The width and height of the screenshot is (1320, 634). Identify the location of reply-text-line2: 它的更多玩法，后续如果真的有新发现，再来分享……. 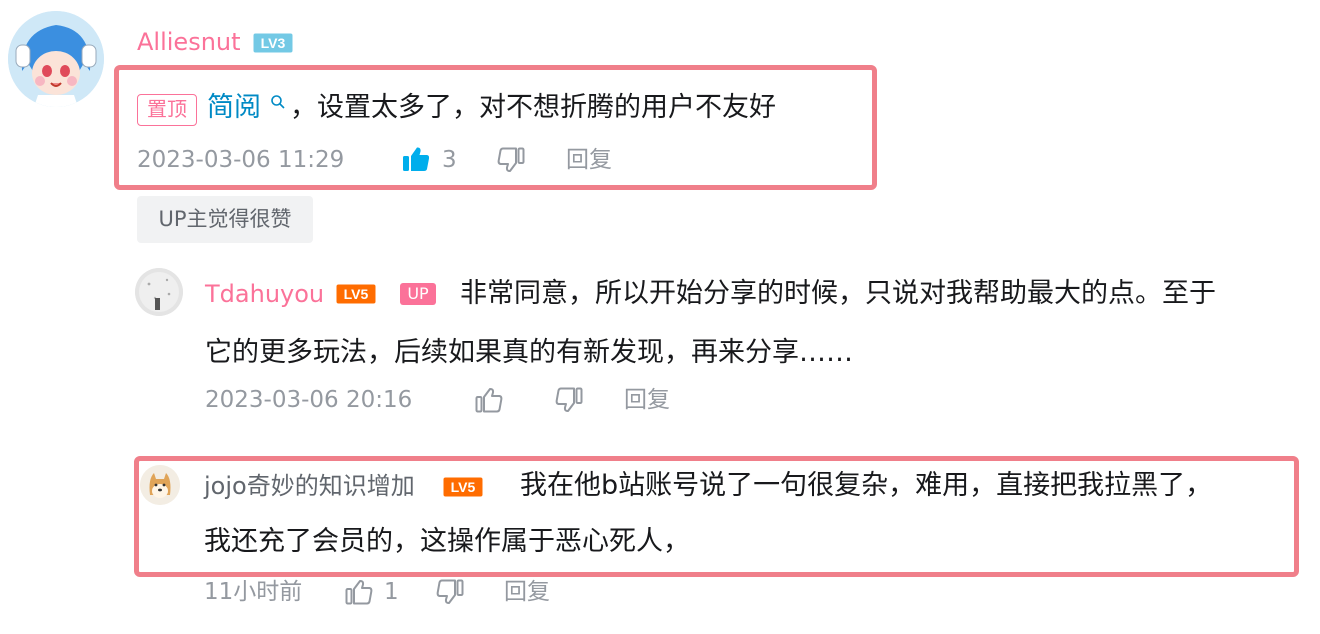
(529, 352).